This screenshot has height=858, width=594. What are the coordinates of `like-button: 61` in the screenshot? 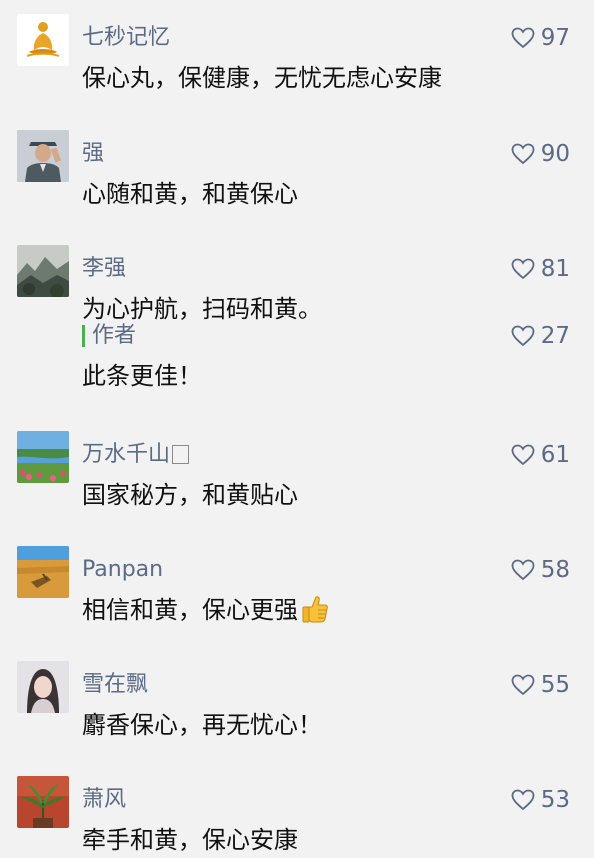 It's located at (540, 455).